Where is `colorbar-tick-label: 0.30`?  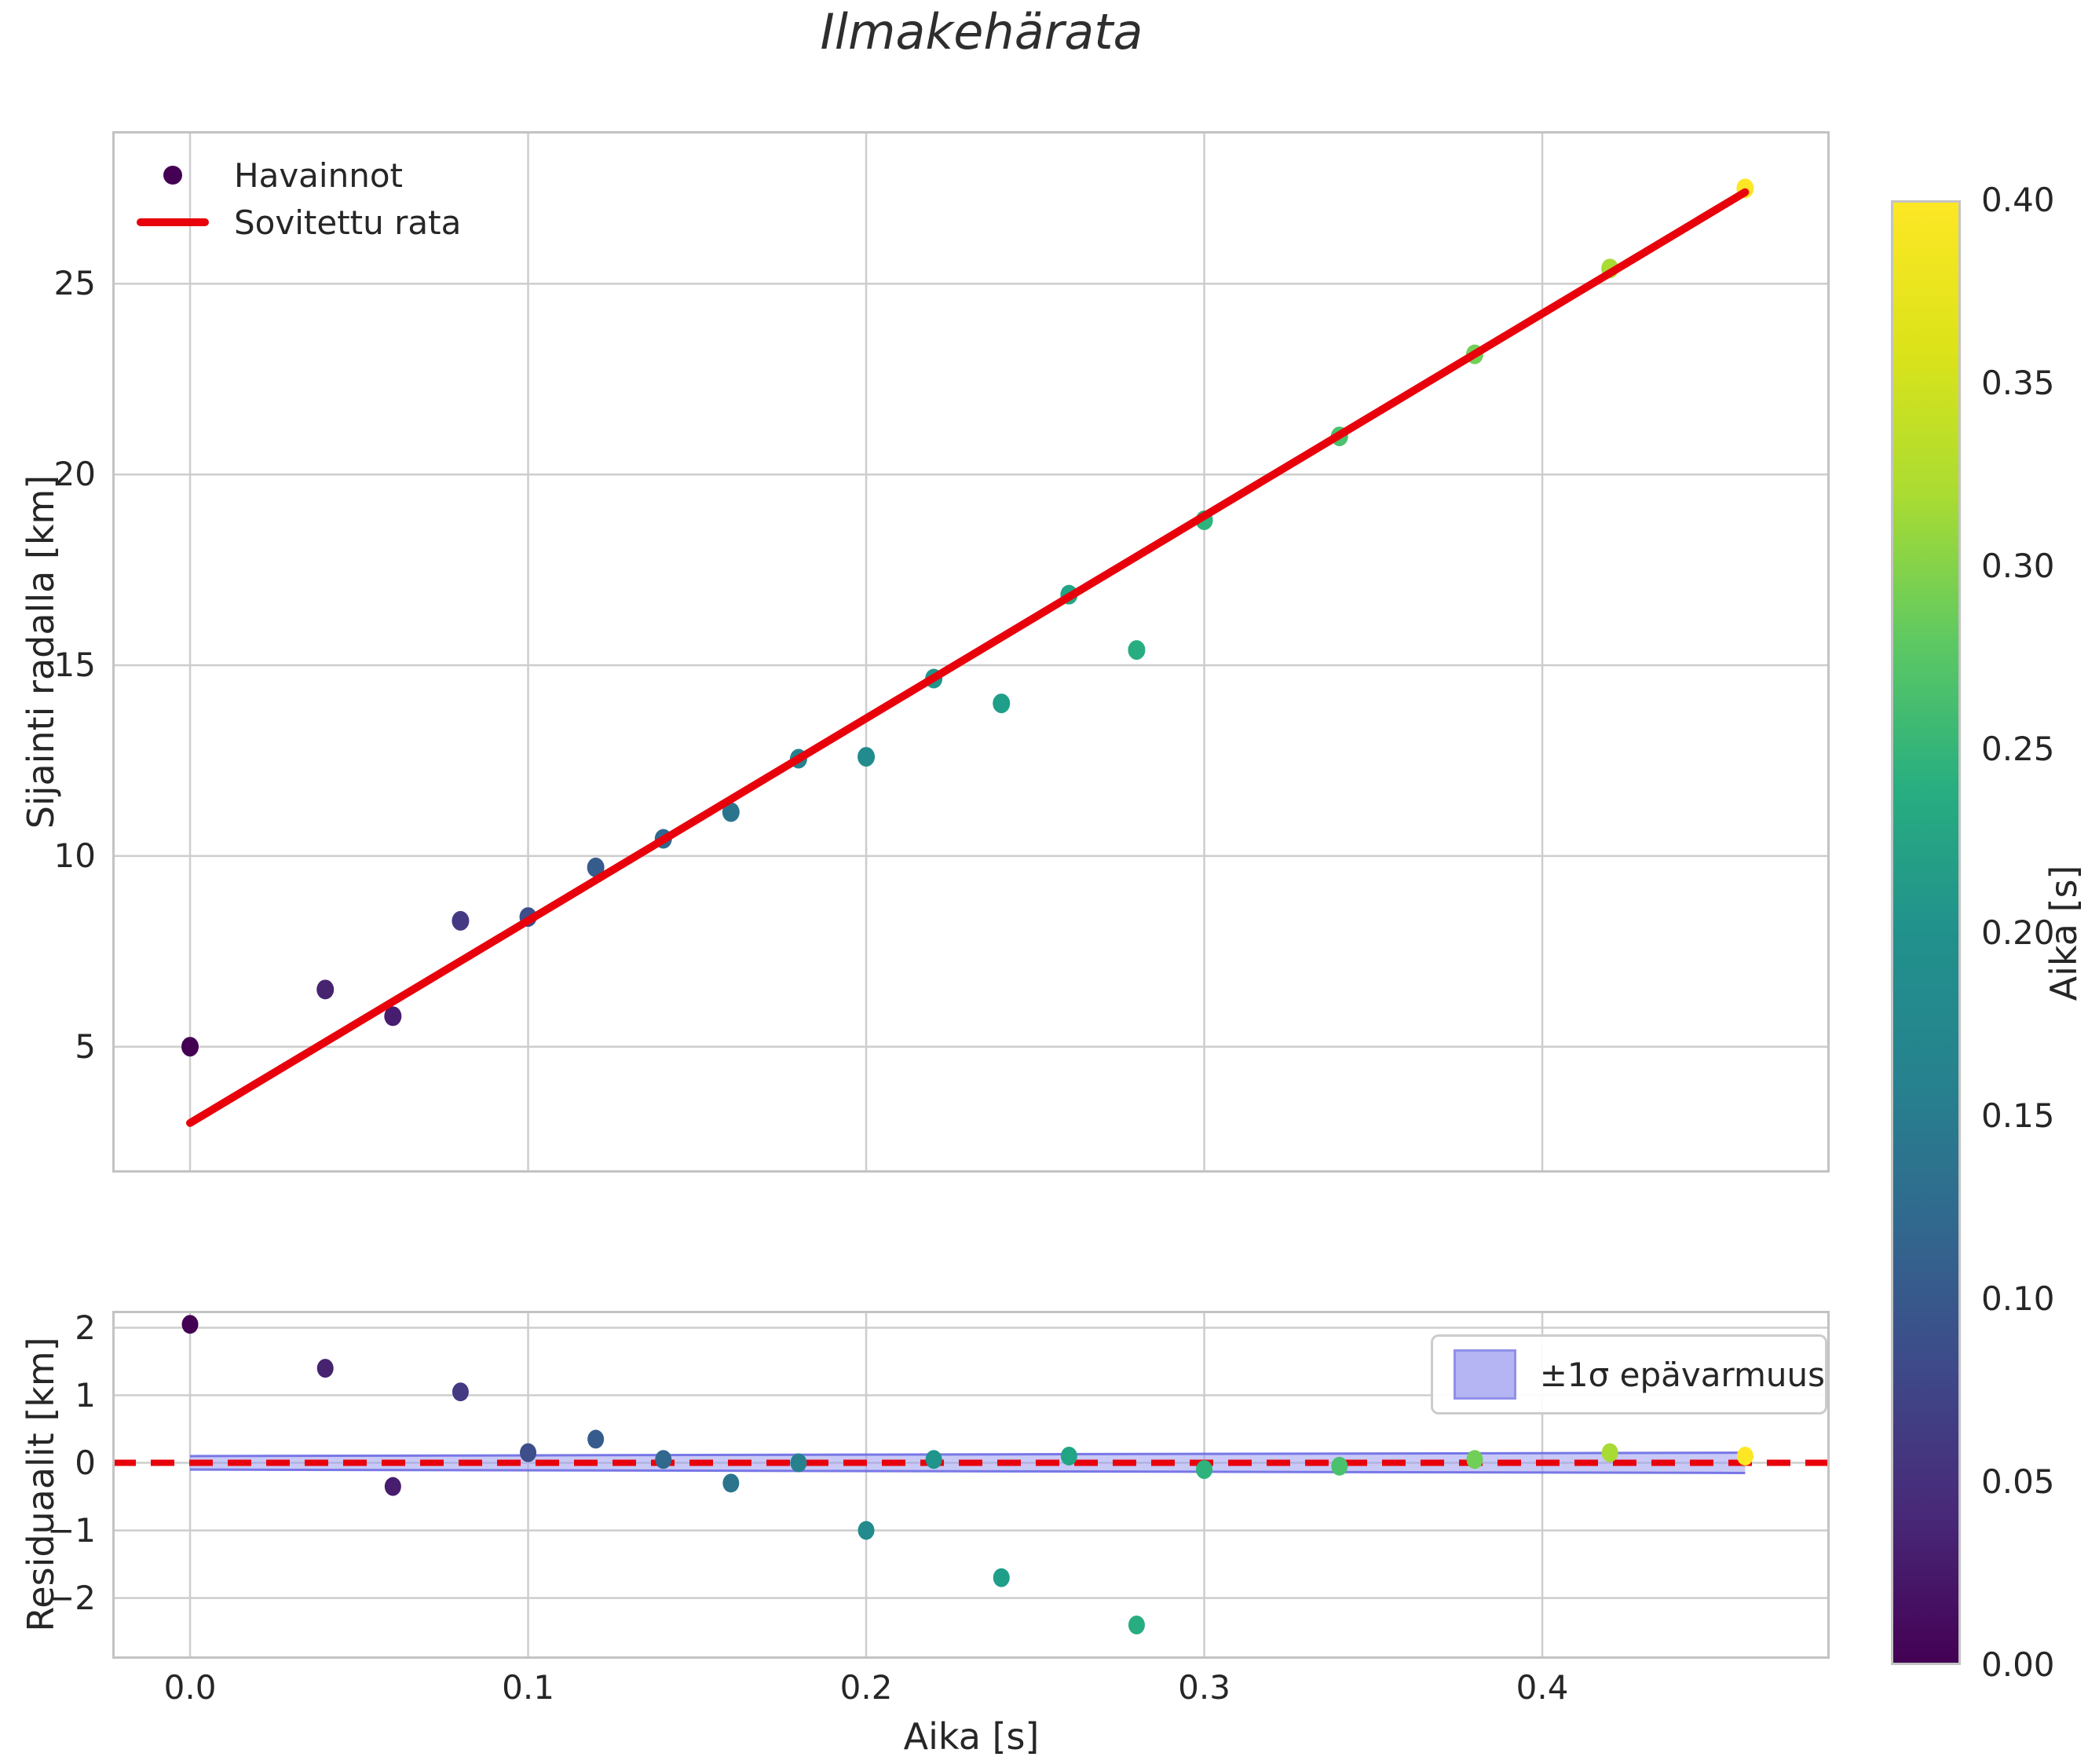 colorbar-tick-label: 0.30 is located at coordinates (2018, 566).